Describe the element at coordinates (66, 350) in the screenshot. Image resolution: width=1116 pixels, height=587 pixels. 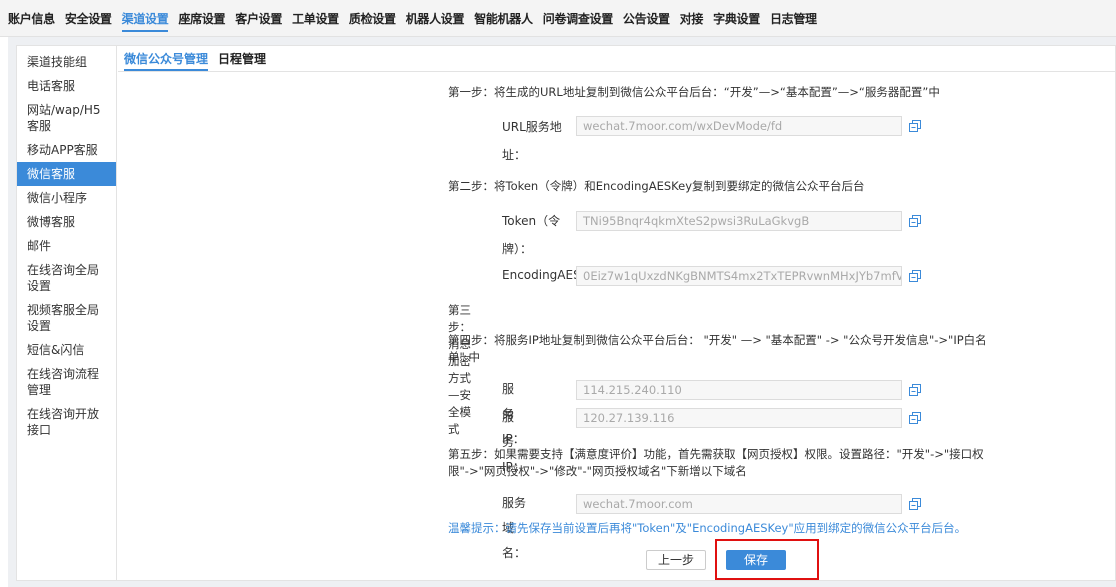
I see `sidebar-item-sms: 短信&闪信` at that location.